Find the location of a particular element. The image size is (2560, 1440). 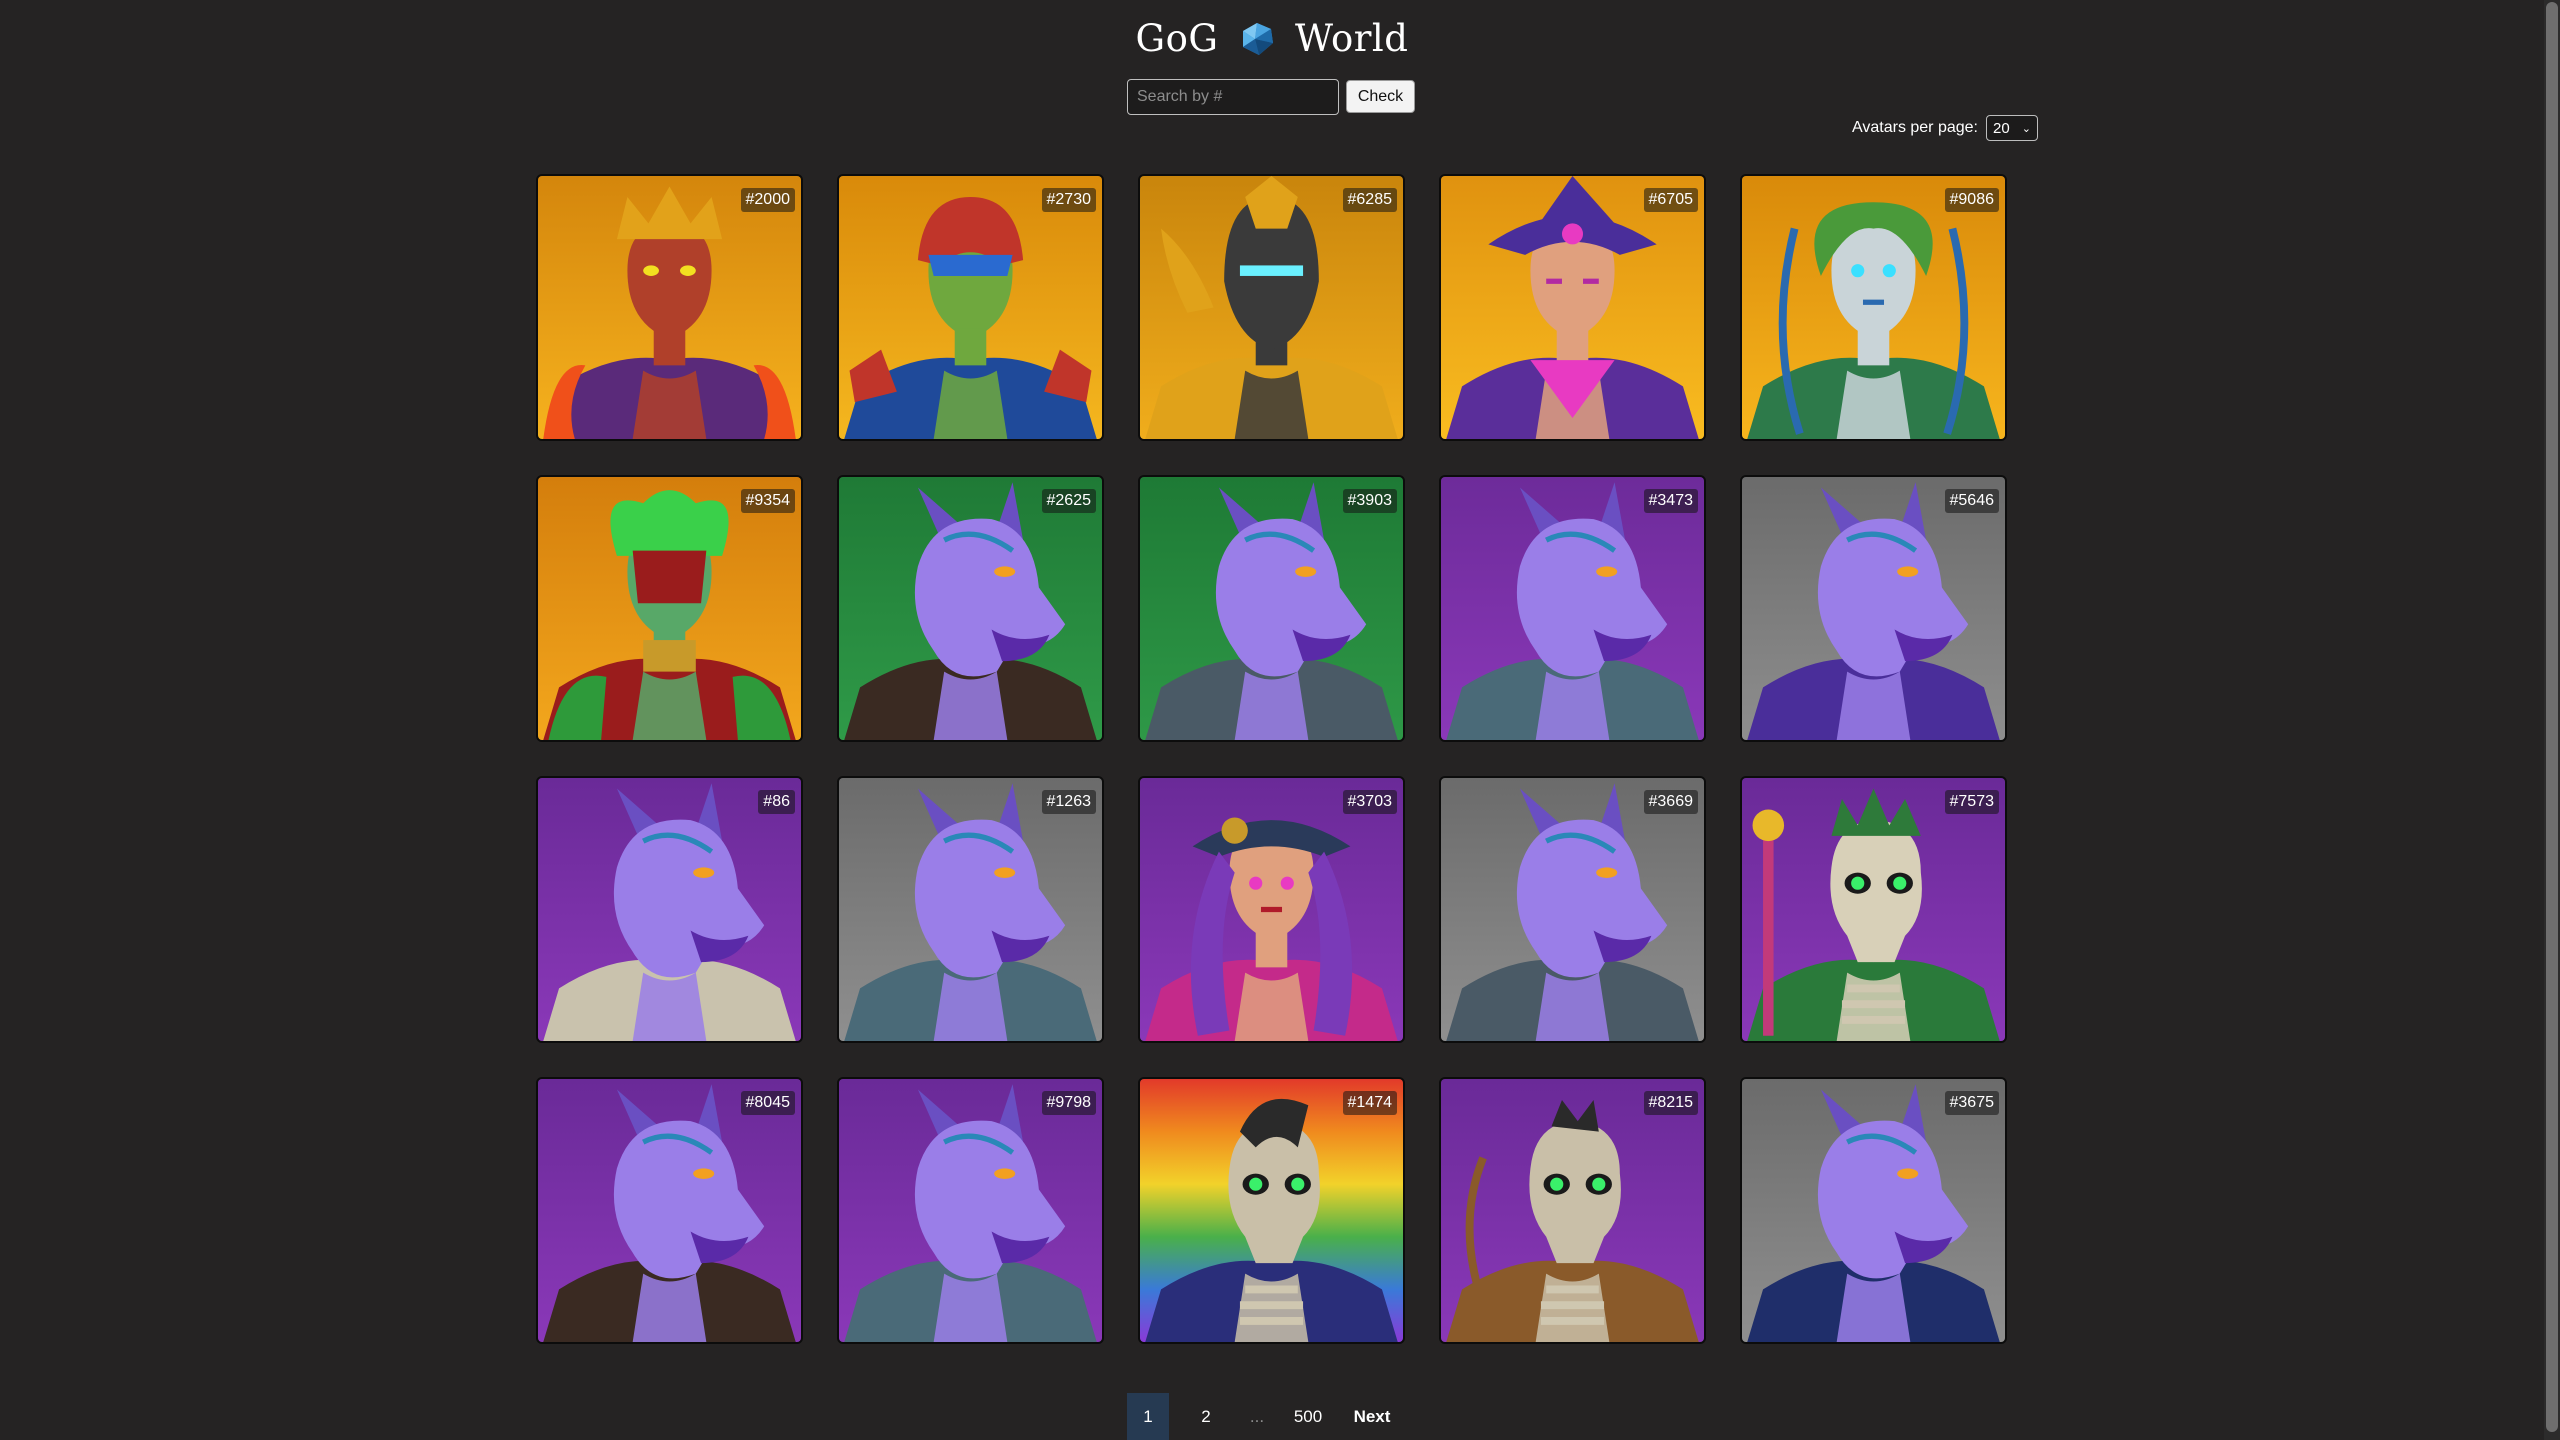

avatar-id-badge: #3669 is located at coordinates (1670, 802).